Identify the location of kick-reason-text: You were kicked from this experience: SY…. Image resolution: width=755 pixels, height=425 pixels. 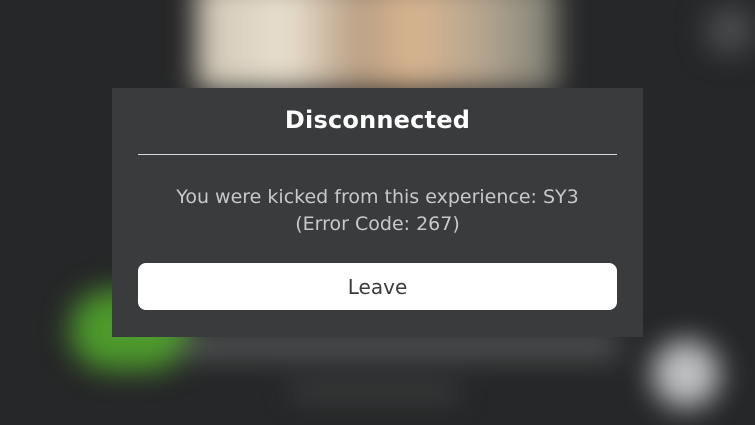
(377, 197).